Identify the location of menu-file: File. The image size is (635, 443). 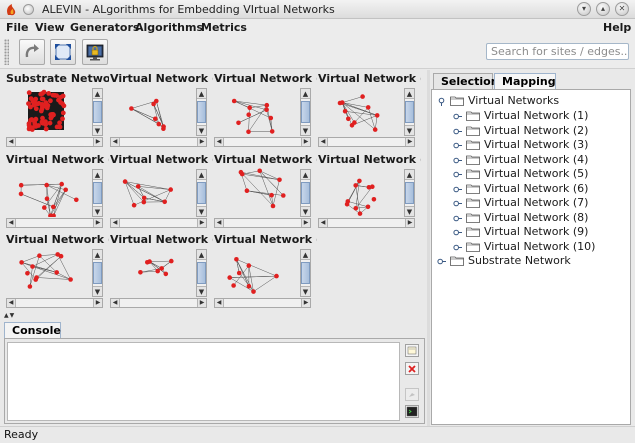
(17, 27).